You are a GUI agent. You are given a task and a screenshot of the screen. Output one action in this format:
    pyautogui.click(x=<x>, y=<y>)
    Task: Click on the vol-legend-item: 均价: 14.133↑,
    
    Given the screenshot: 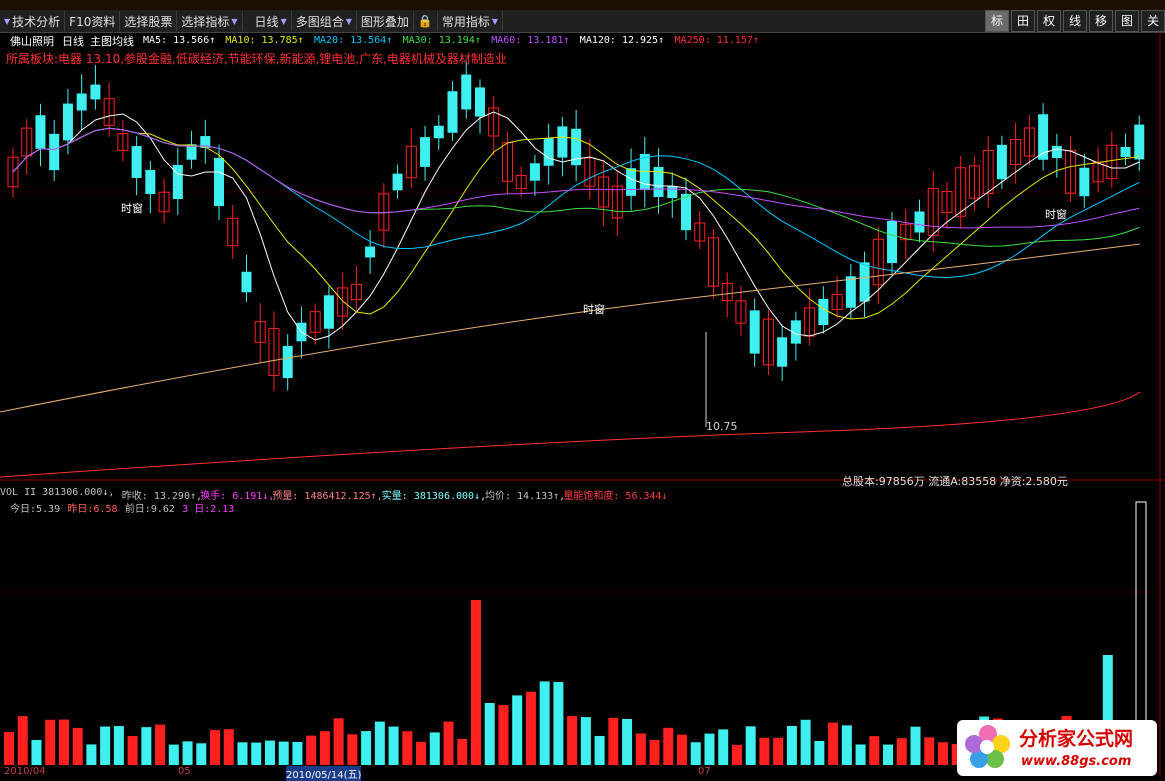 What is the action you would take?
    pyautogui.click(x=525, y=496)
    